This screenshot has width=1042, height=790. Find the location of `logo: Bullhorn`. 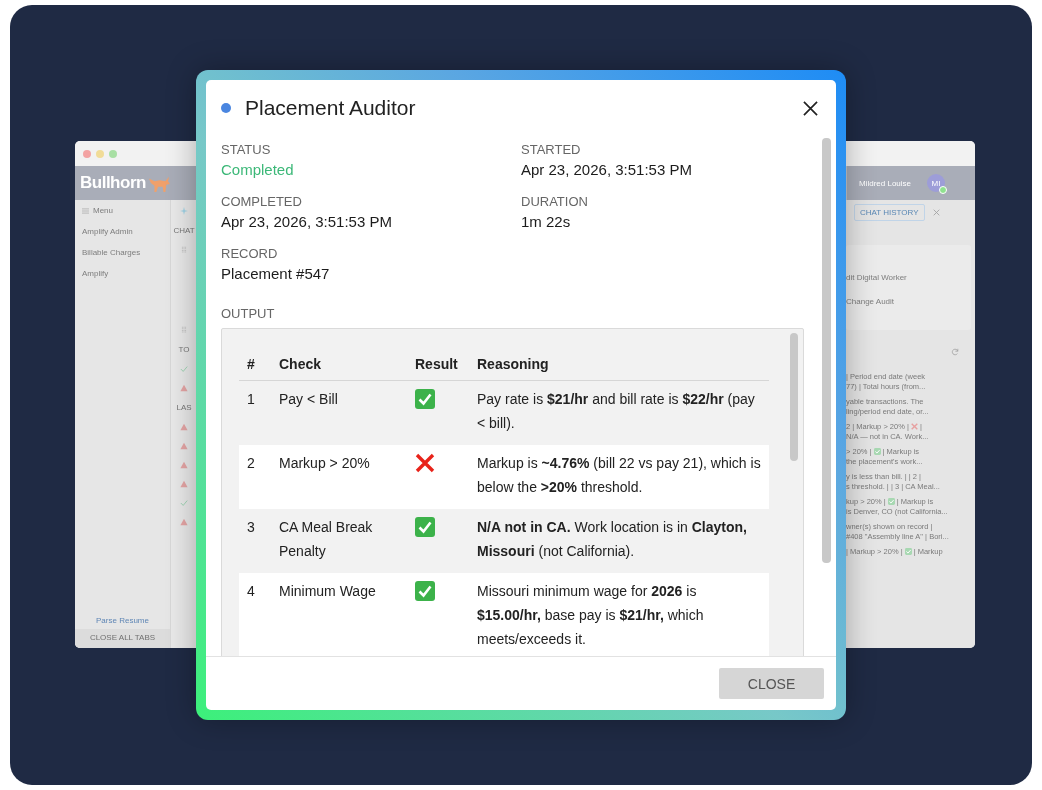

logo: Bullhorn is located at coordinates (113, 183).